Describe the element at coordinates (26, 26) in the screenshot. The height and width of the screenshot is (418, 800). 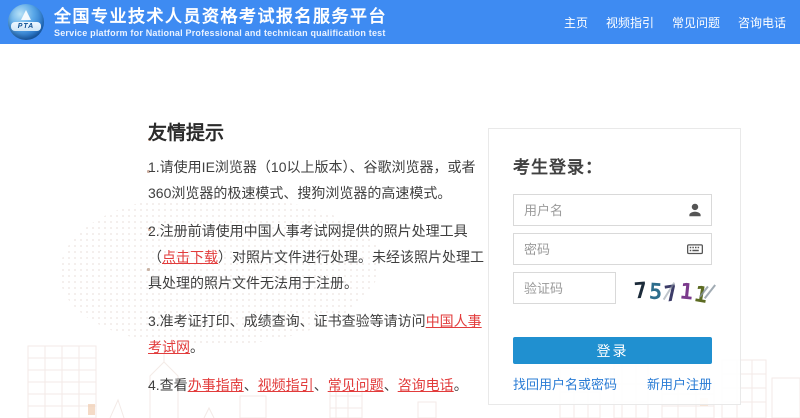
I see `logo-text: PTA` at that location.